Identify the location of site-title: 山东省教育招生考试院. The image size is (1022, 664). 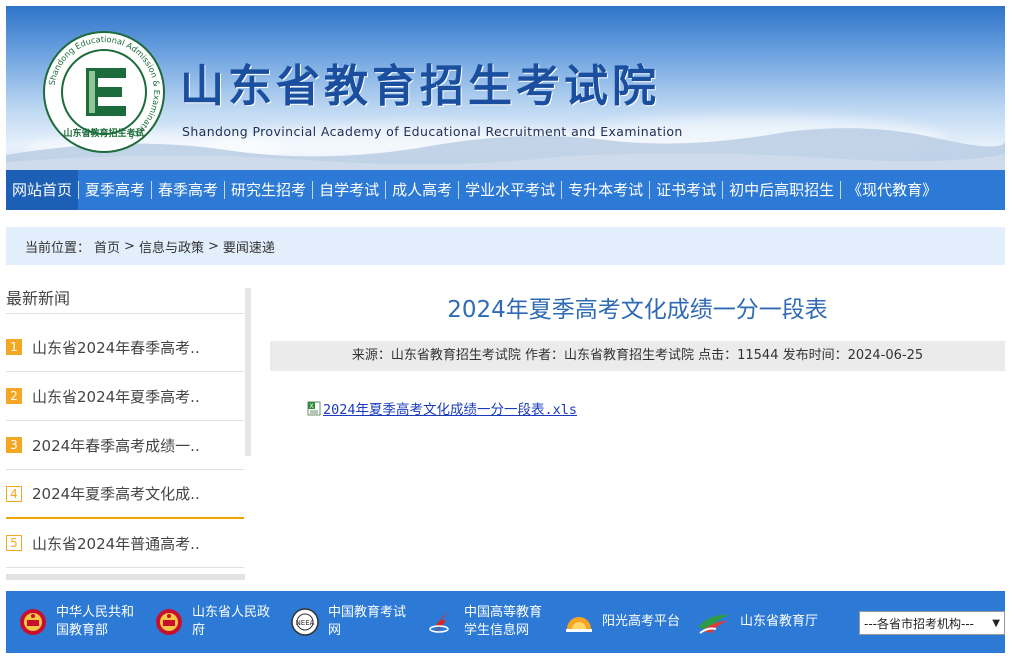
(420, 86).